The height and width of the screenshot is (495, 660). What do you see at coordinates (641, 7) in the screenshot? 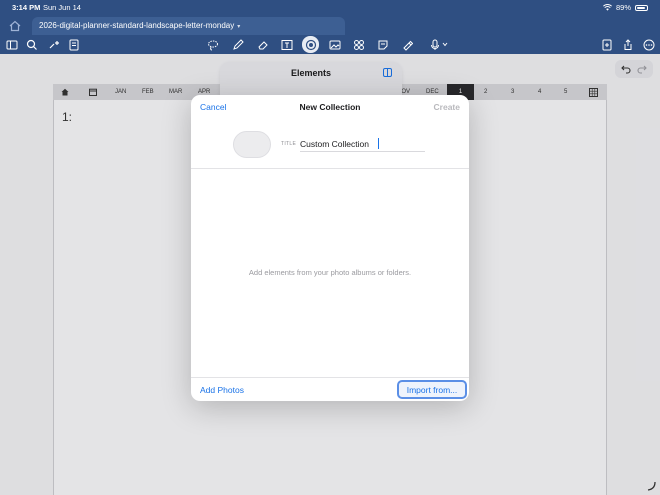
I see `battery-icon` at bounding box center [641, 7].